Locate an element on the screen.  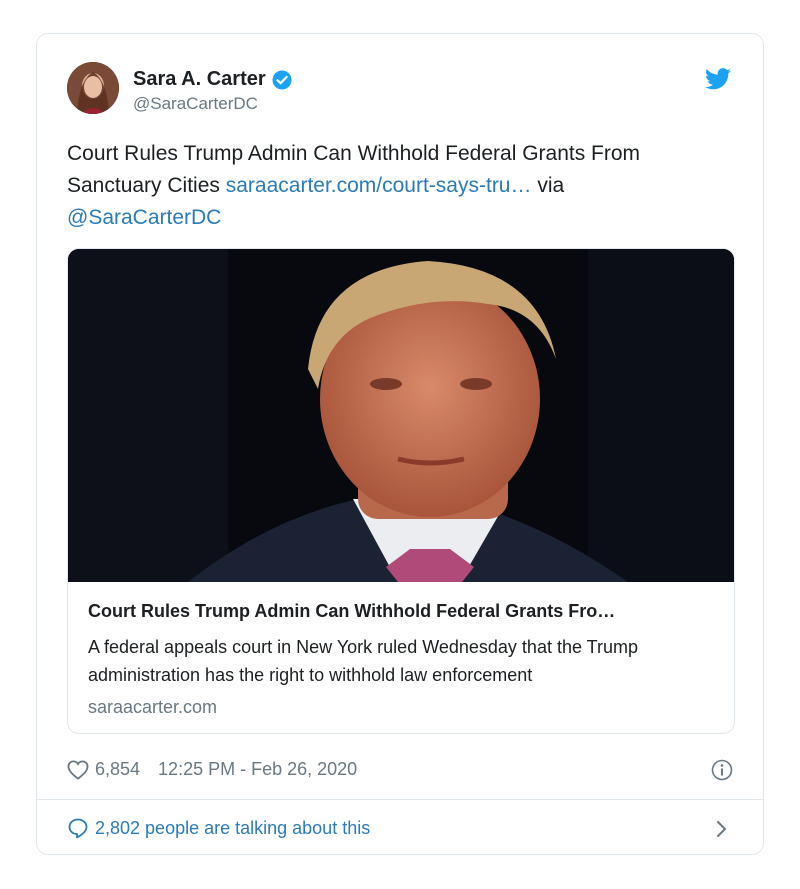
mention-link: @SaraCarterDC is located at coordinates (144, 217).